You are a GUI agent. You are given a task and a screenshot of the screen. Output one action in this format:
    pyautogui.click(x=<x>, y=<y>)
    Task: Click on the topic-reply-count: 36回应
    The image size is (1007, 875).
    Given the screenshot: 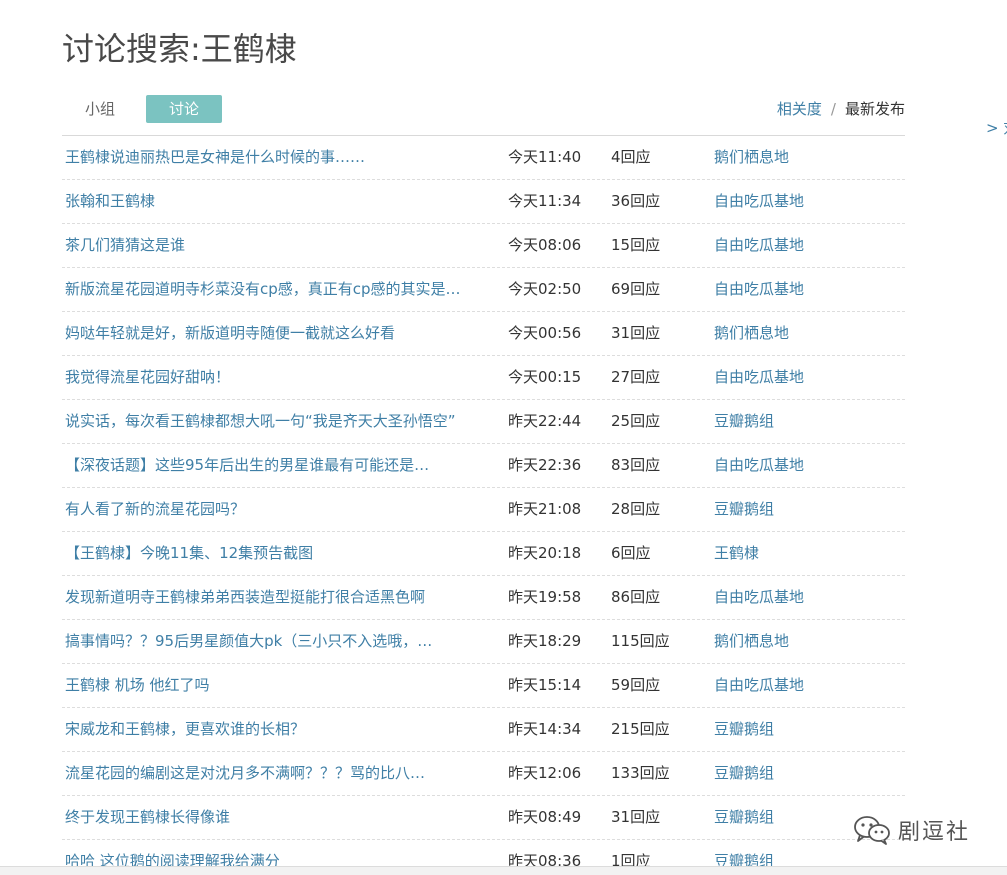 What is the action you would take?
    pyautogui.click(x=636, y=201)
    